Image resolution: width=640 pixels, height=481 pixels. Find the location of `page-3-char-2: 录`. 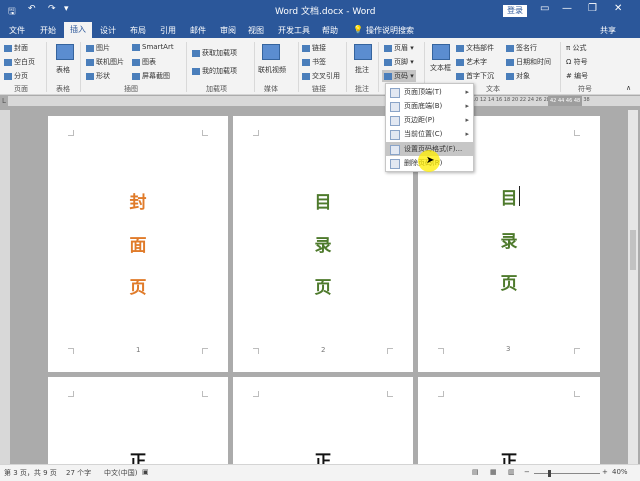

page-3-char-2: 录 is located at coordinates (509, 242).